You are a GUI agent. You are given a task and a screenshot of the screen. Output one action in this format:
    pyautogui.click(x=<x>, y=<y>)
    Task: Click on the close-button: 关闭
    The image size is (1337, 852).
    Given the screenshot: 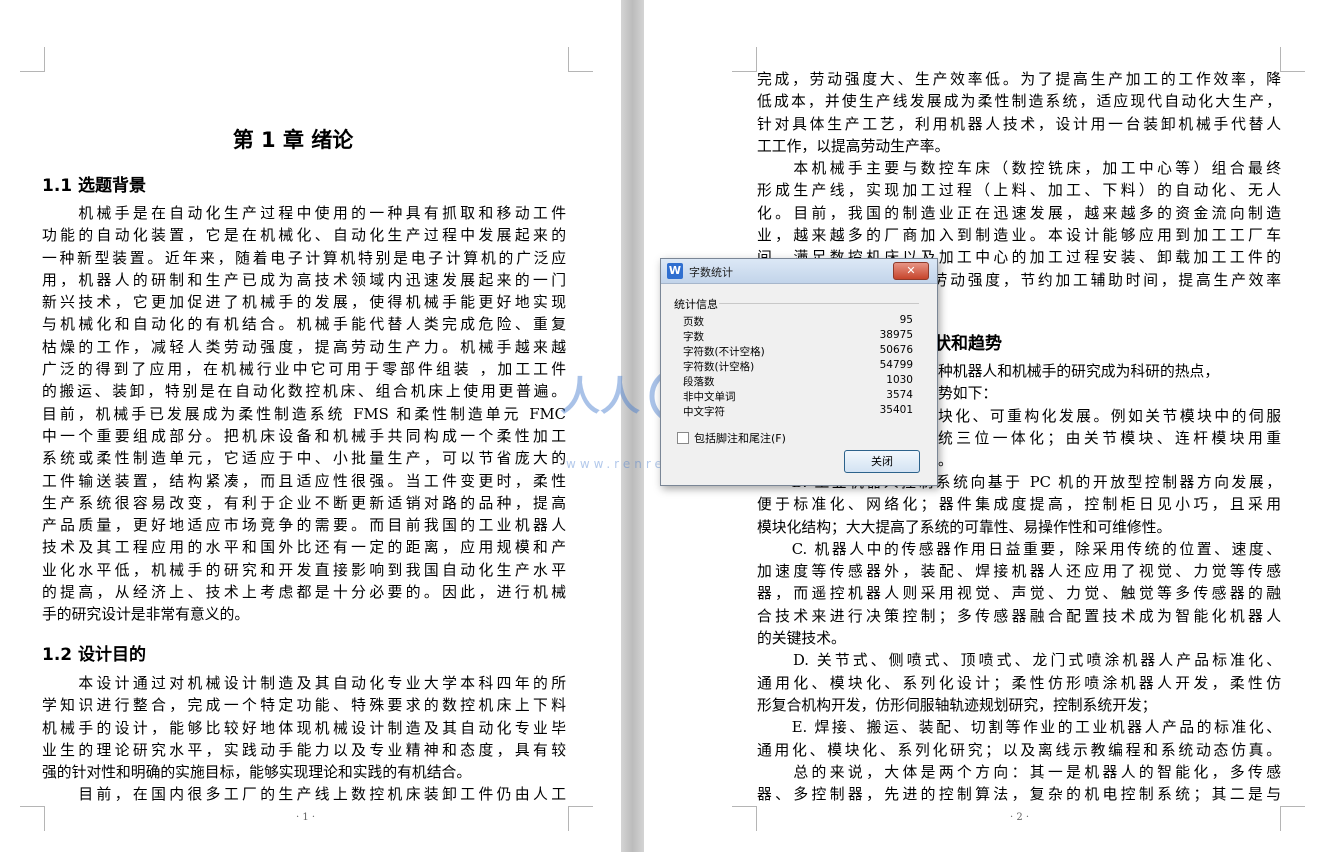 What is the action you would take?
    pyautogui.click(x=882, y=461)
    